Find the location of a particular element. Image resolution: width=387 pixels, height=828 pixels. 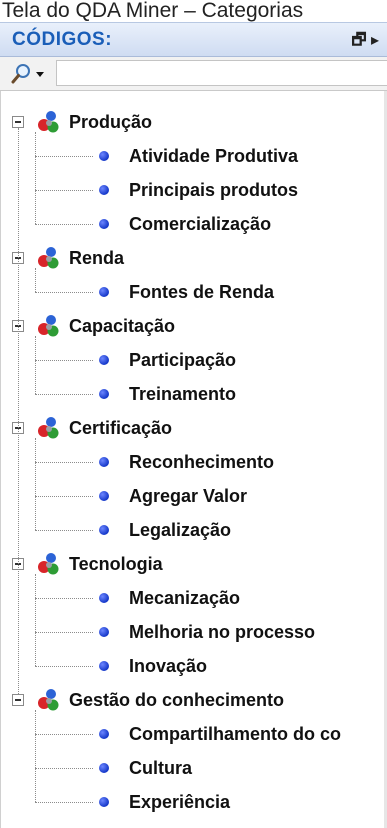

tree-category-4: Tecnologia is located at coordinates (191, 564).